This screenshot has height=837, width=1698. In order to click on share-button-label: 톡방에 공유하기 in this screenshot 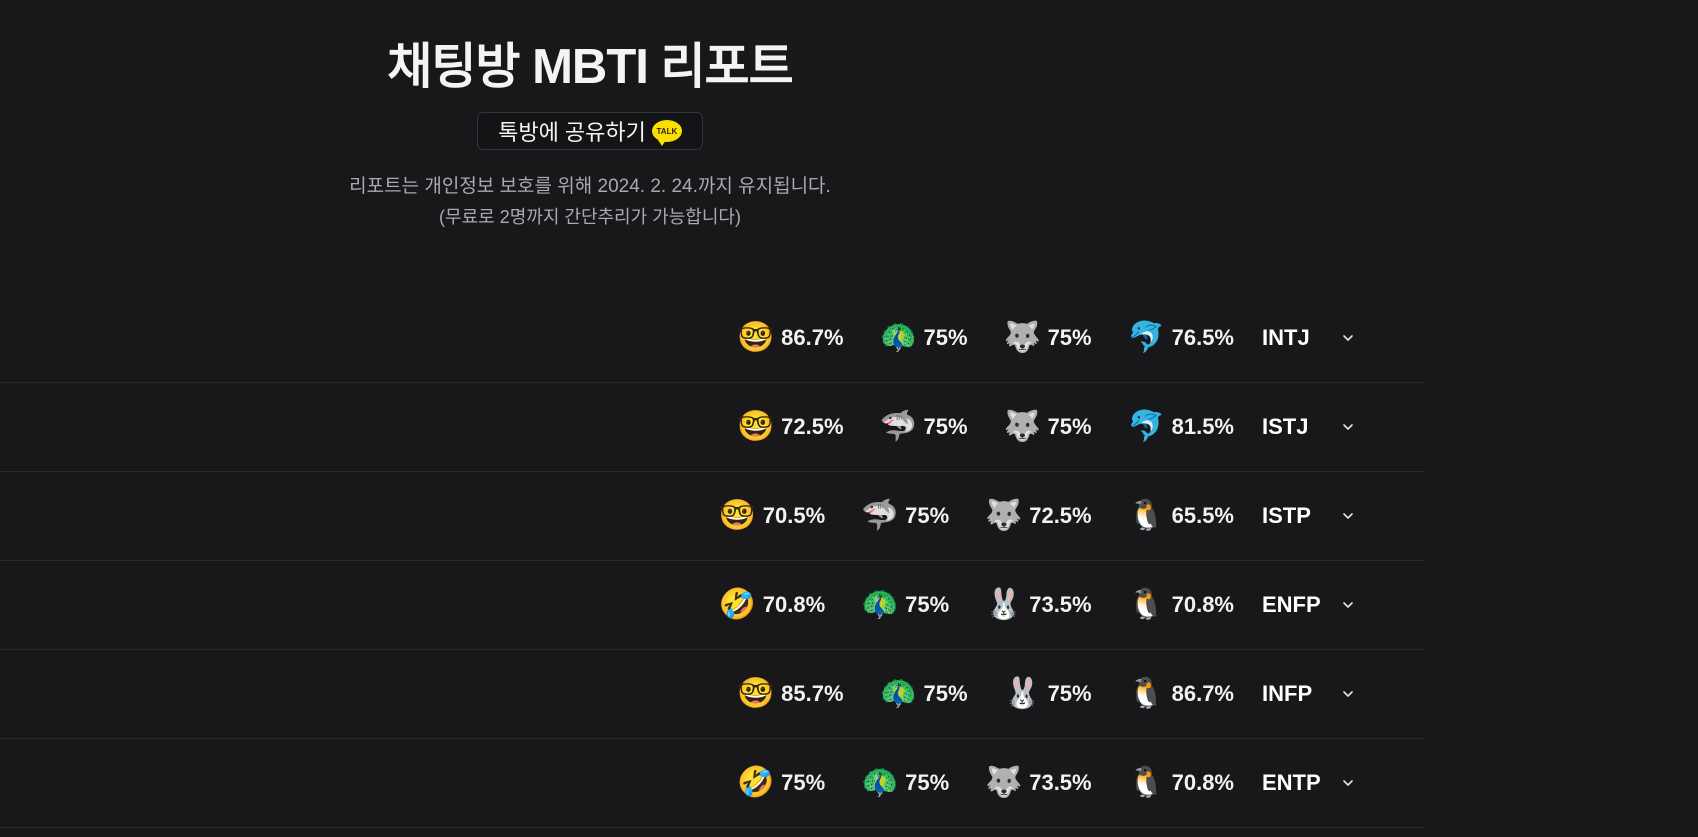, I will do `click(572, 132)`.